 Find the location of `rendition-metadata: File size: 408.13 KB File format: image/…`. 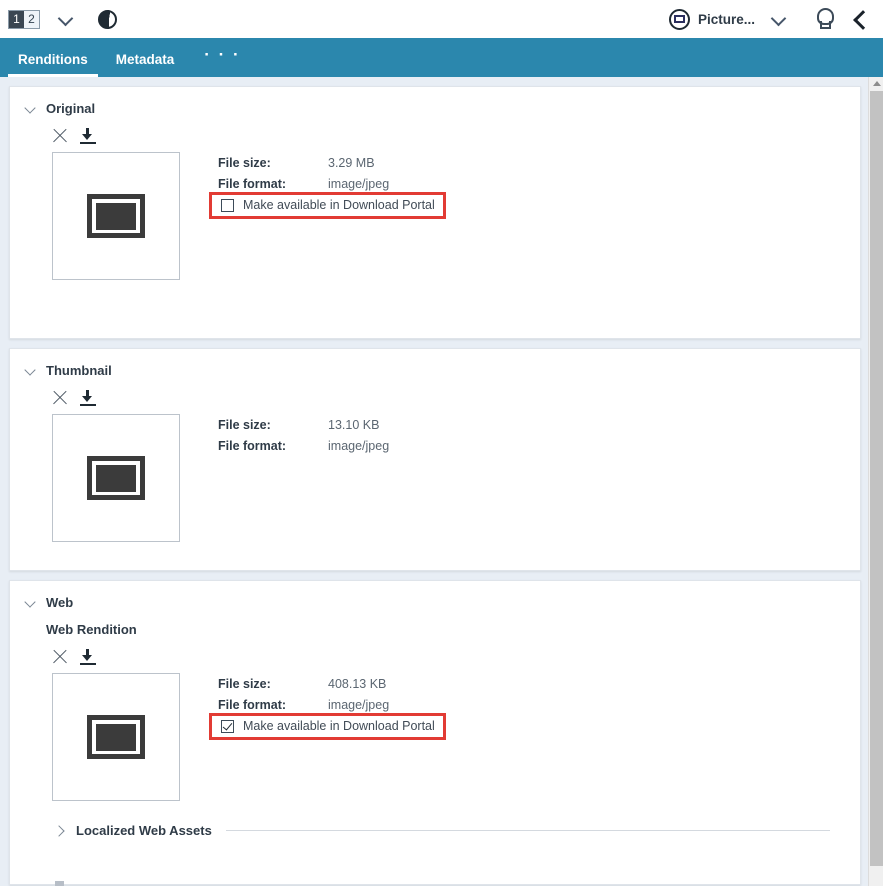

rendition-metadata: File size: 408.13 KB File format: image/… is located at coordinates (317, 737).